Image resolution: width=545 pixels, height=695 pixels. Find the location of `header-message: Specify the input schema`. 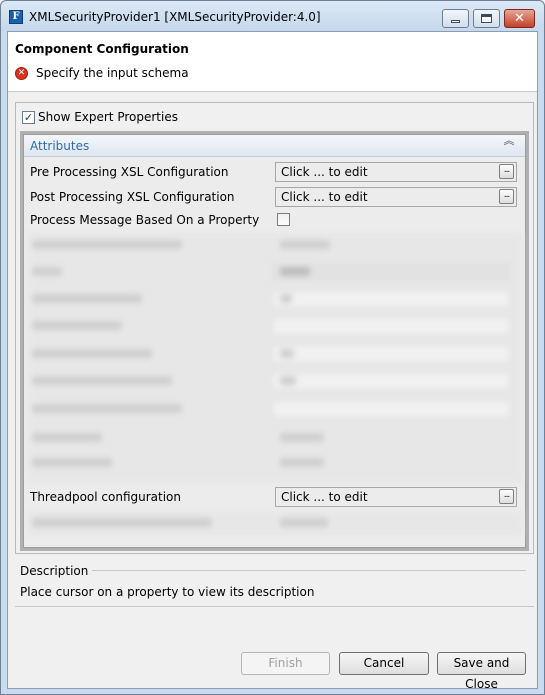

header-message: Specify the input schema is located at coordinates (112, 73).